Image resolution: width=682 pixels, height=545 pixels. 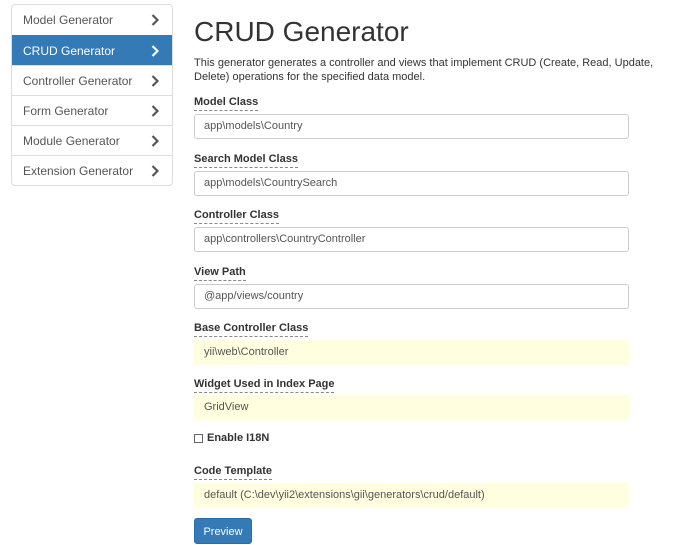 I want to click on code-template-label: Code Template, so click(x=233, y=472).